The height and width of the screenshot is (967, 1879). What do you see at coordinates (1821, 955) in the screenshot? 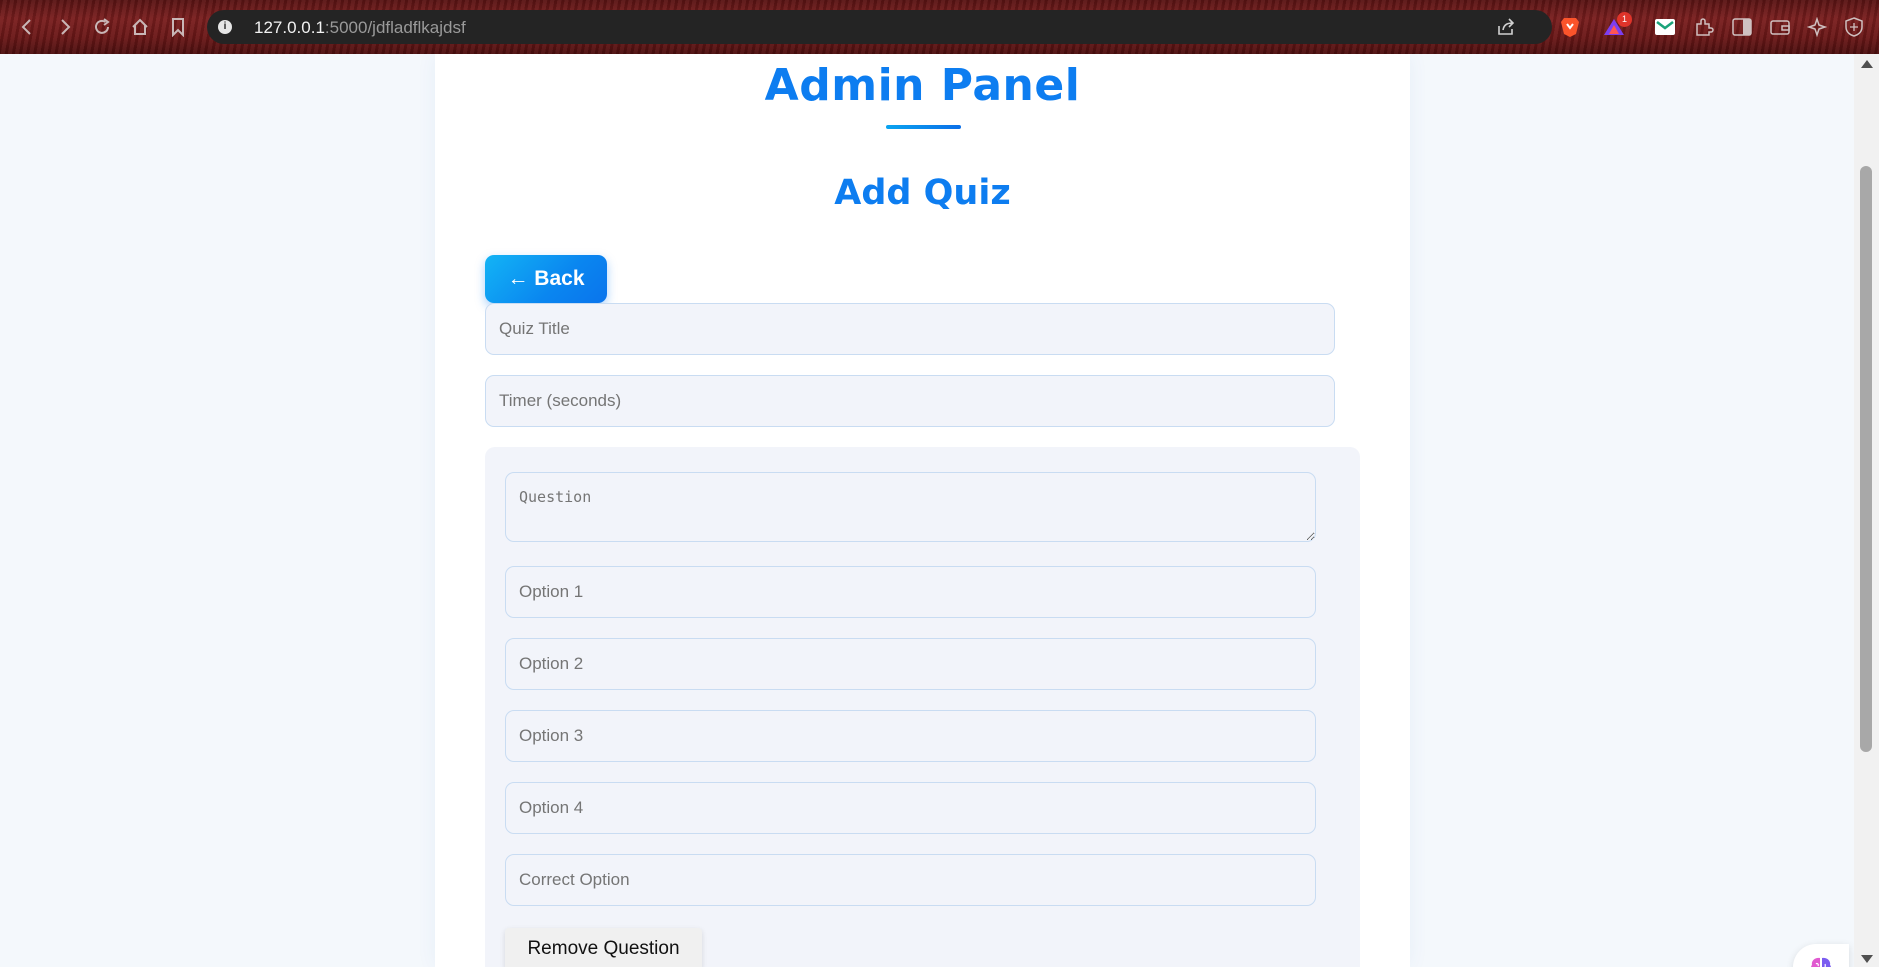
I see `brain-assistant-icon` at bounding box center [1821, 955].